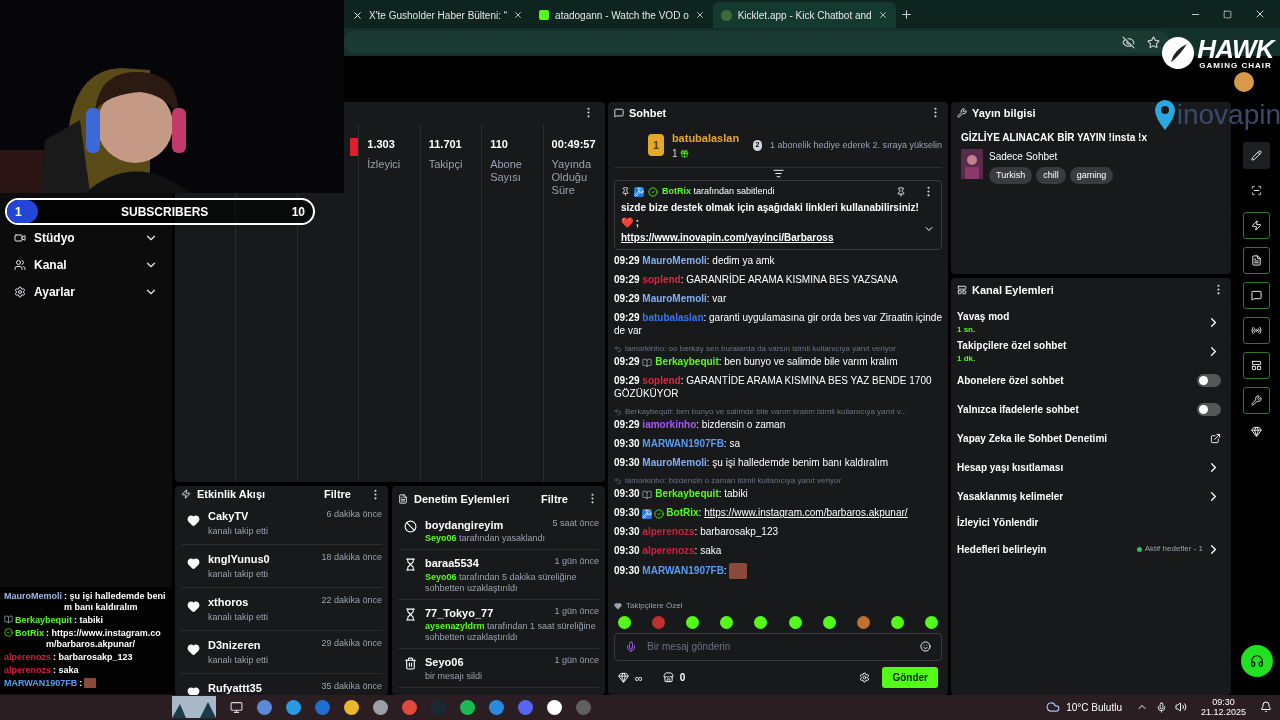 This screenshot has height=720, width=1280. I want to click on headset-icon, so click(1256, 660).